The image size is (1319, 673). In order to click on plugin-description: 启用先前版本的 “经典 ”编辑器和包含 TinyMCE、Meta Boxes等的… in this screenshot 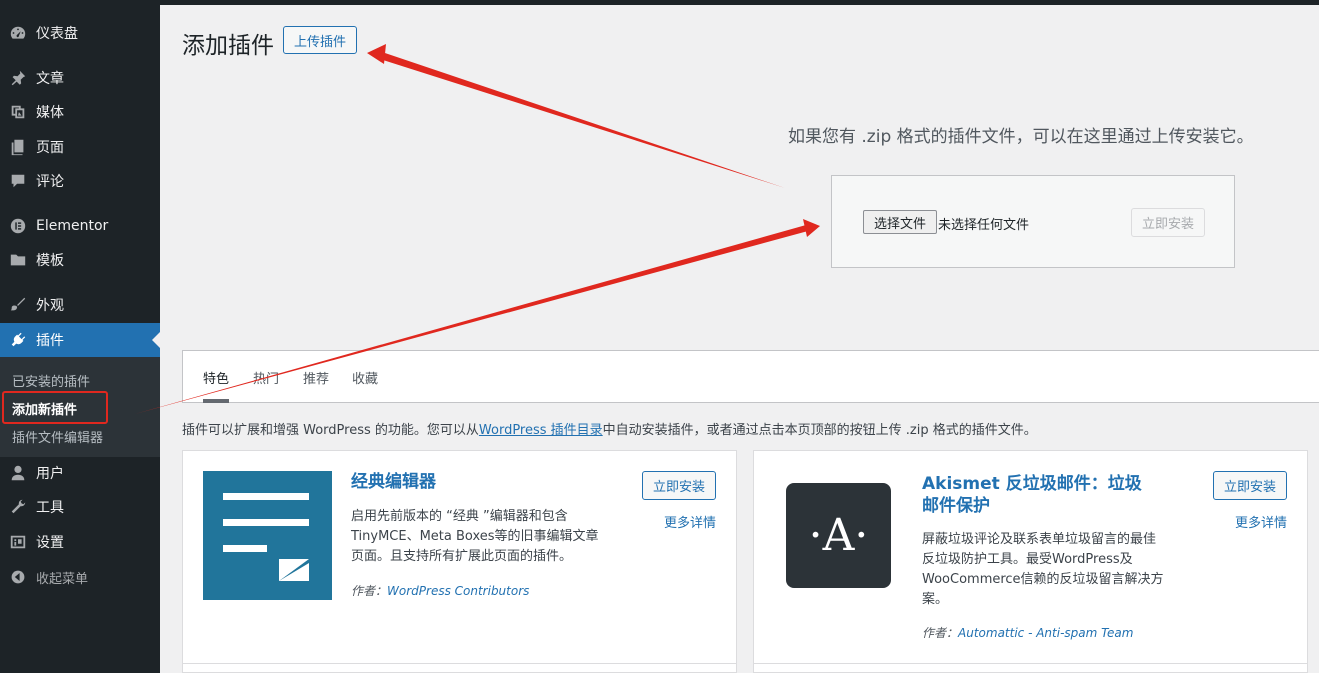, I will do `click(475, 536)`.